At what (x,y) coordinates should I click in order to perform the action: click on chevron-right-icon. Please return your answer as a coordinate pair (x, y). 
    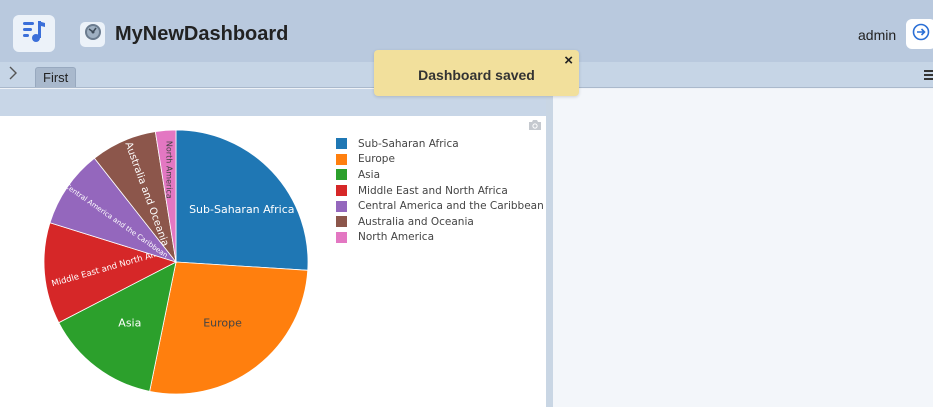
    Looking at the image, I should click on (13, 75).